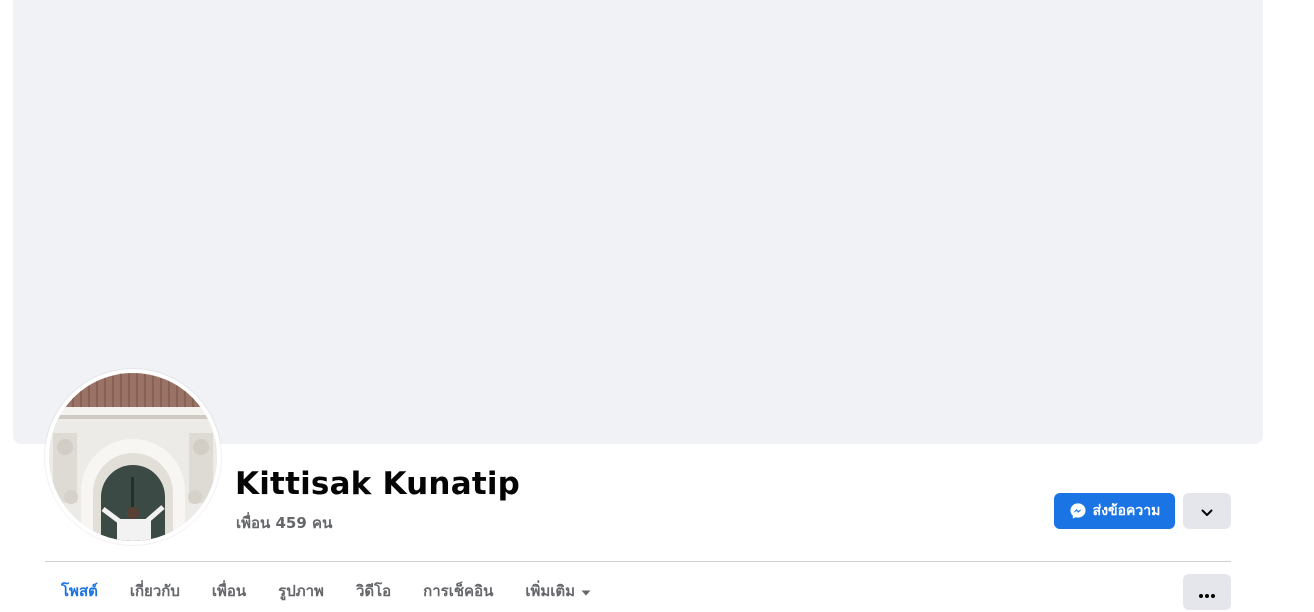 The width and height of the screenshot is (1314, 612). I want to click on profile-options-dropdown-button, so click(1207, 511).